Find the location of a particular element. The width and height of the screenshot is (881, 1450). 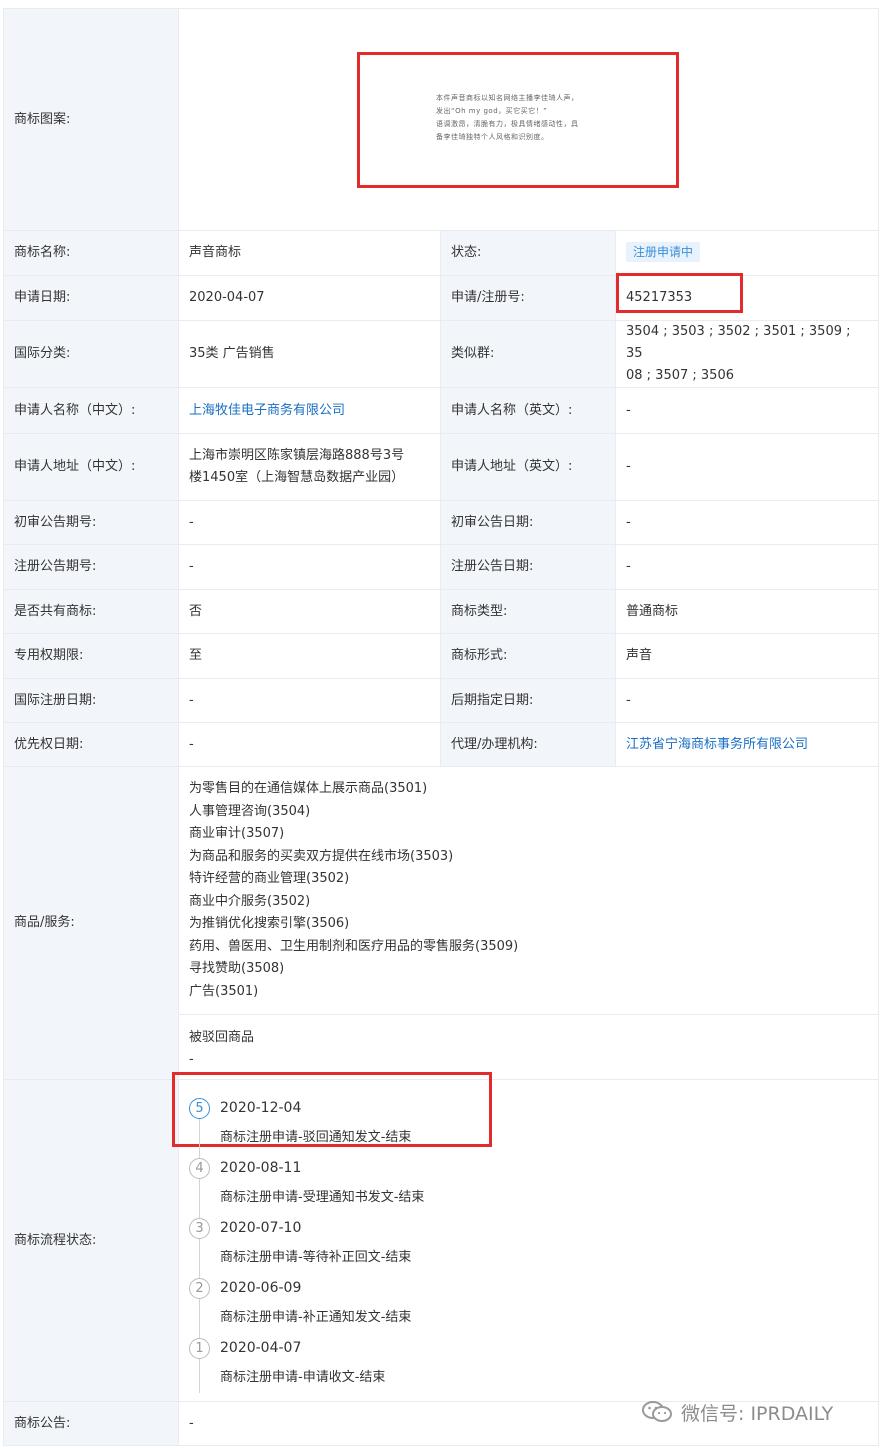

label-tm-form: 商标形式: is located at coordinates (528, 656).